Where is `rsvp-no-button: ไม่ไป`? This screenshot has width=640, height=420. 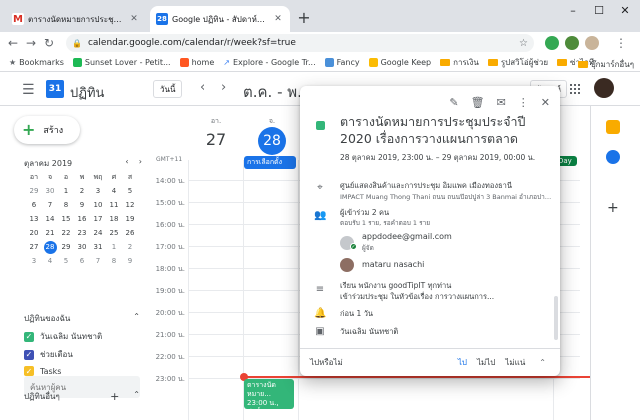
rsvp-no-button: ไม่ไป is located at coordinates (486, 362).